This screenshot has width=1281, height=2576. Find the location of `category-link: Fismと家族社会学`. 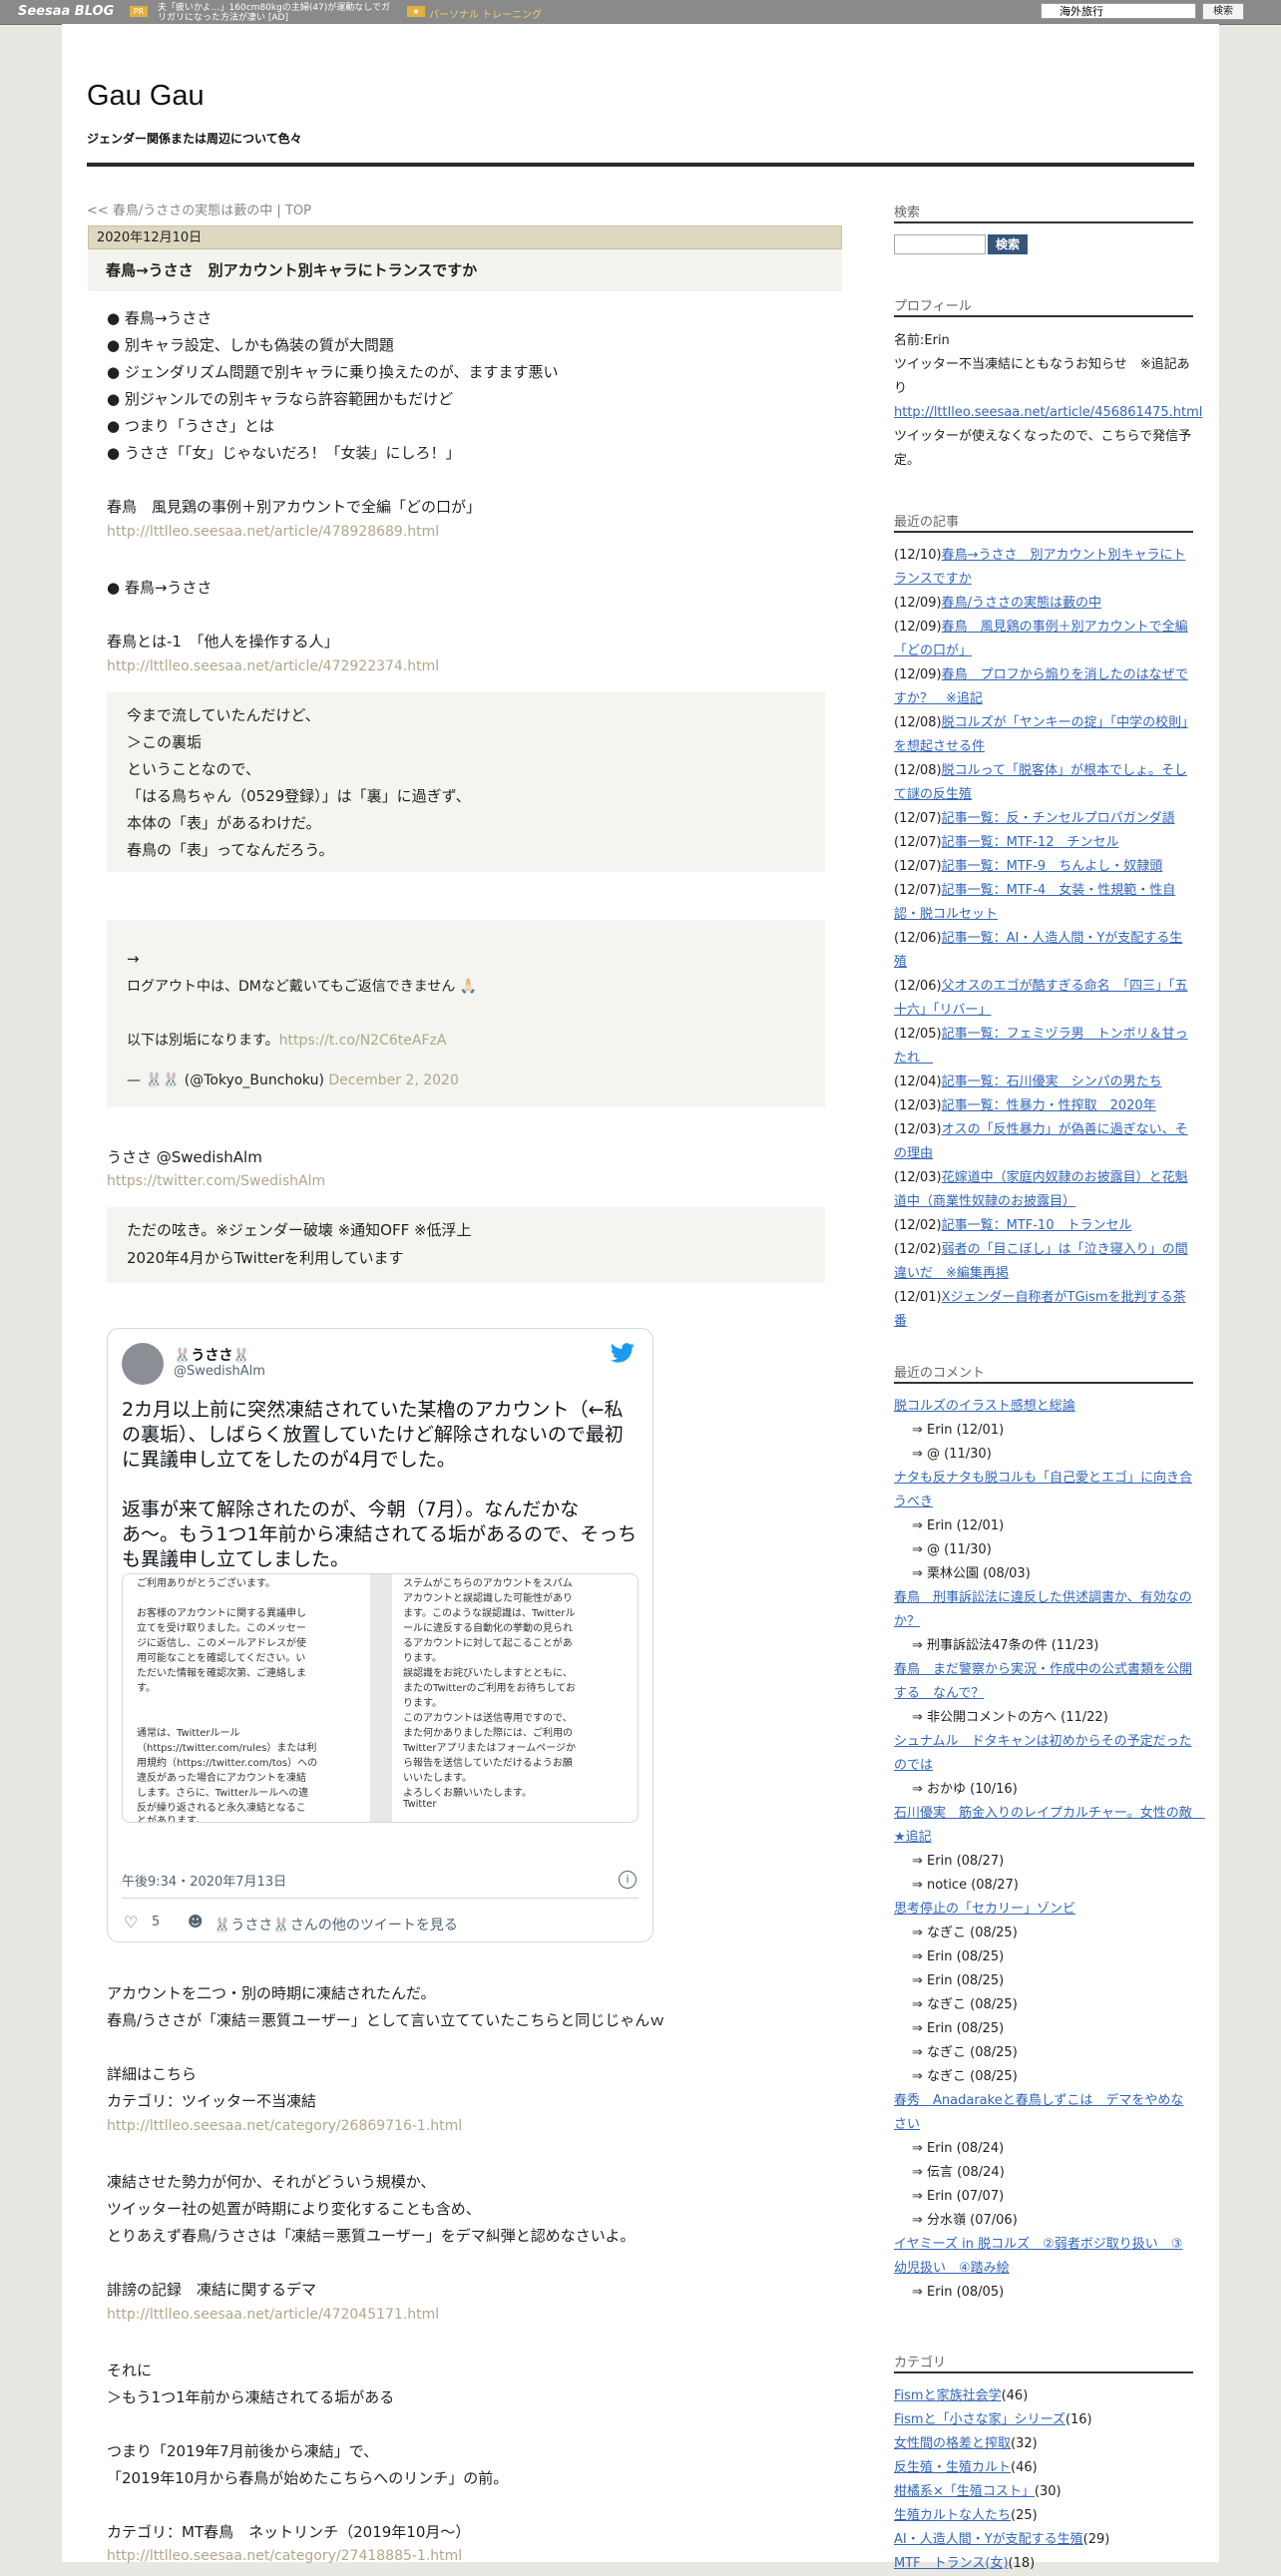

category-link: Fismと家族社会学 is located at coordinates (948, 2395).